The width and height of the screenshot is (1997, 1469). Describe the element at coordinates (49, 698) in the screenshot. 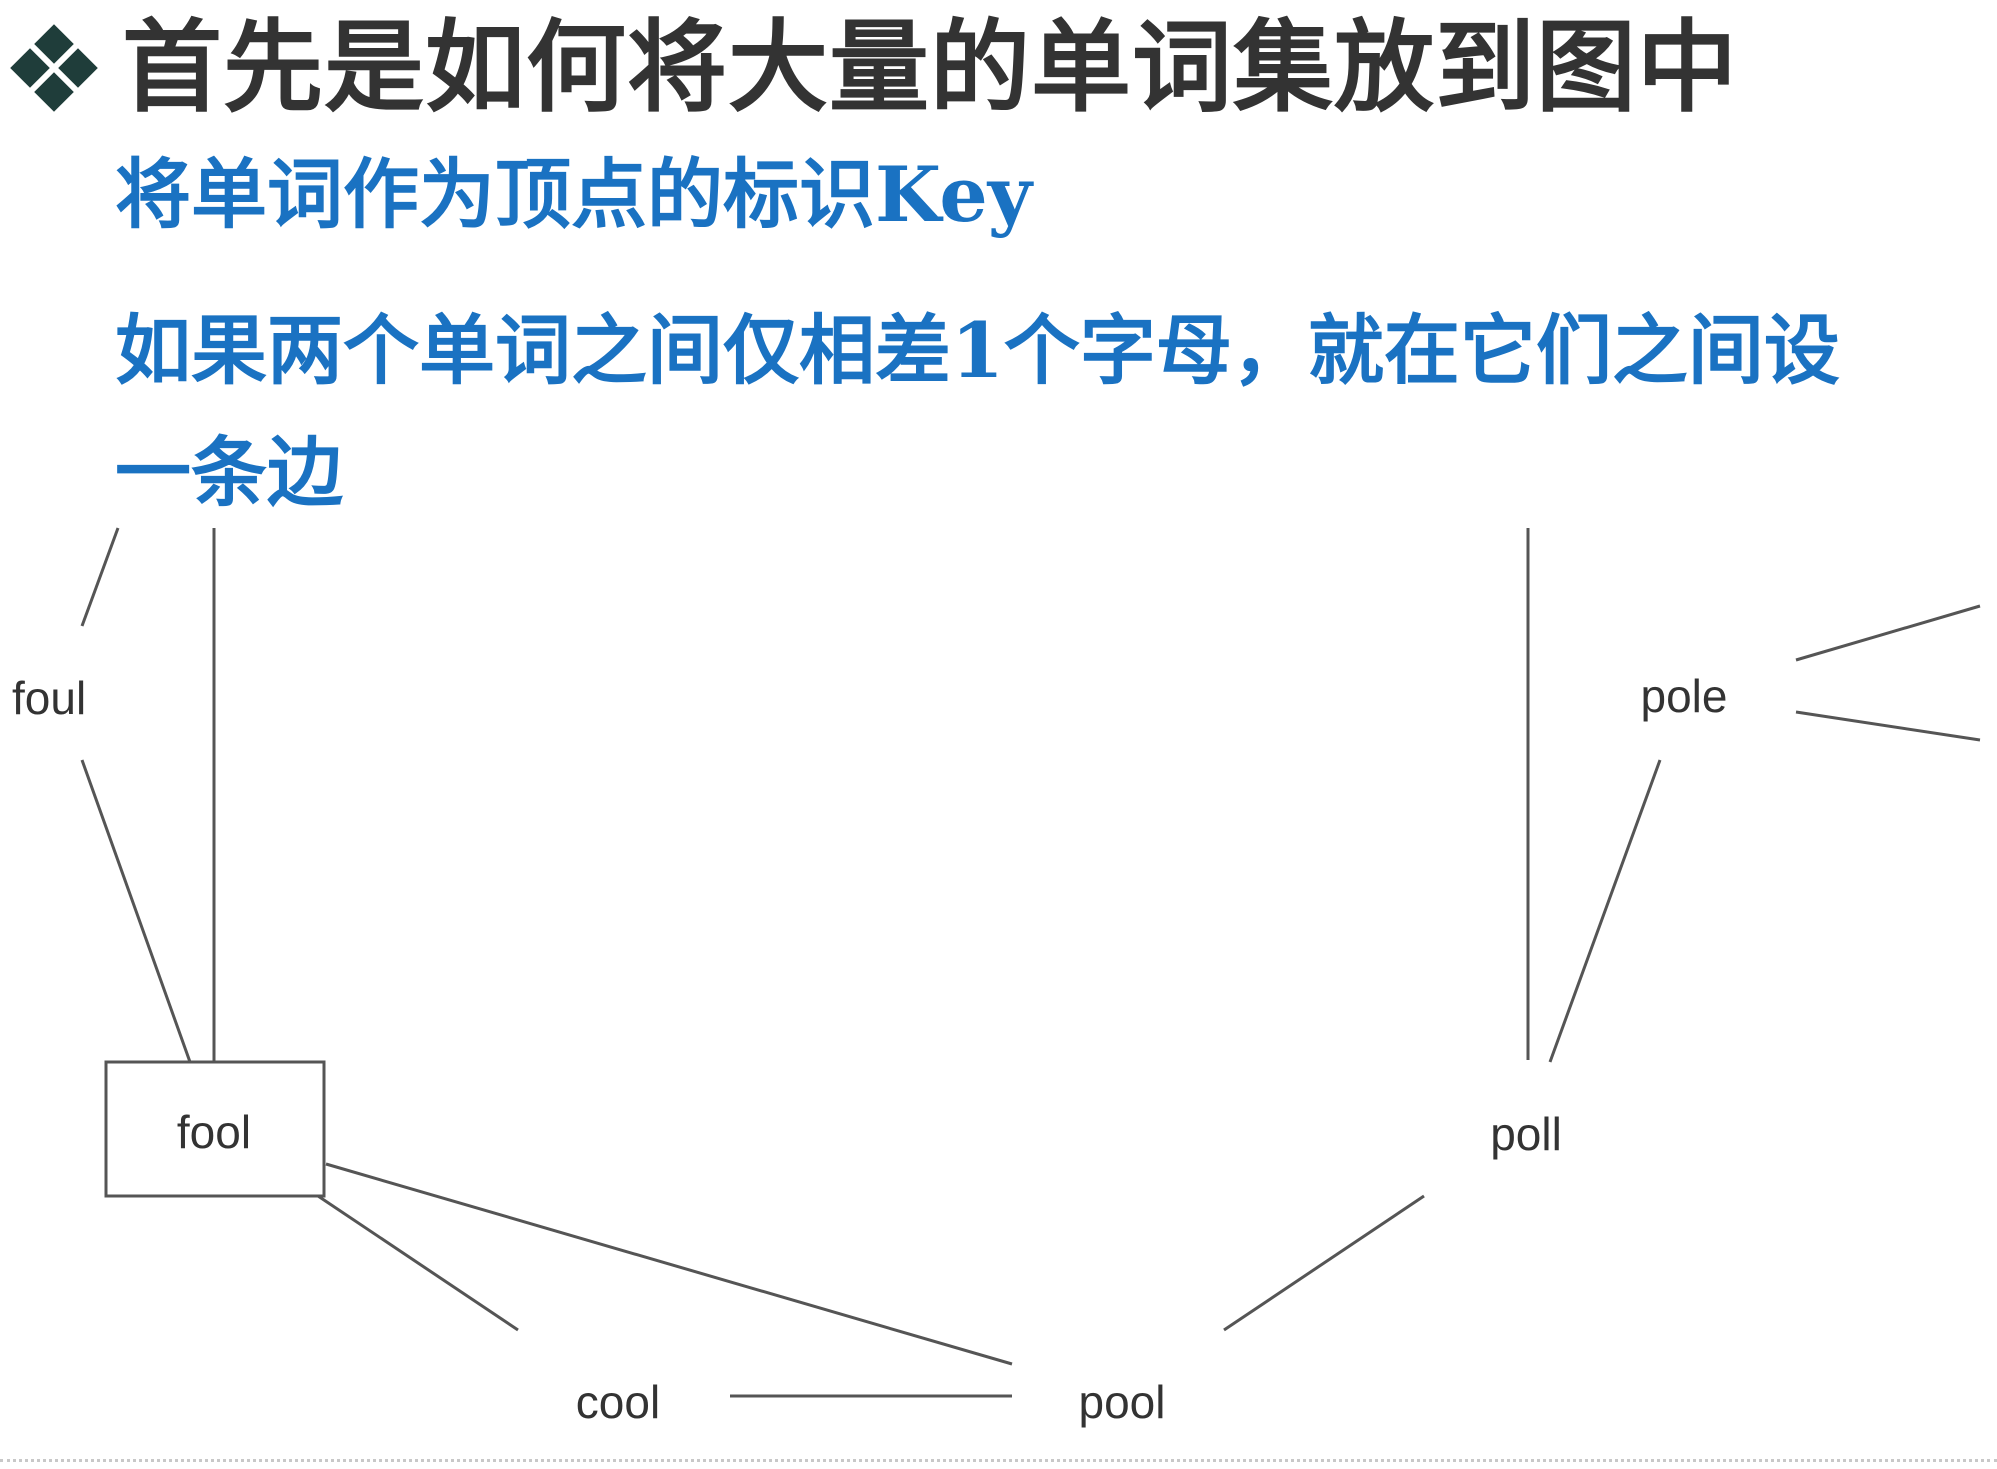

I see `node-label-foul: foul` at that location.